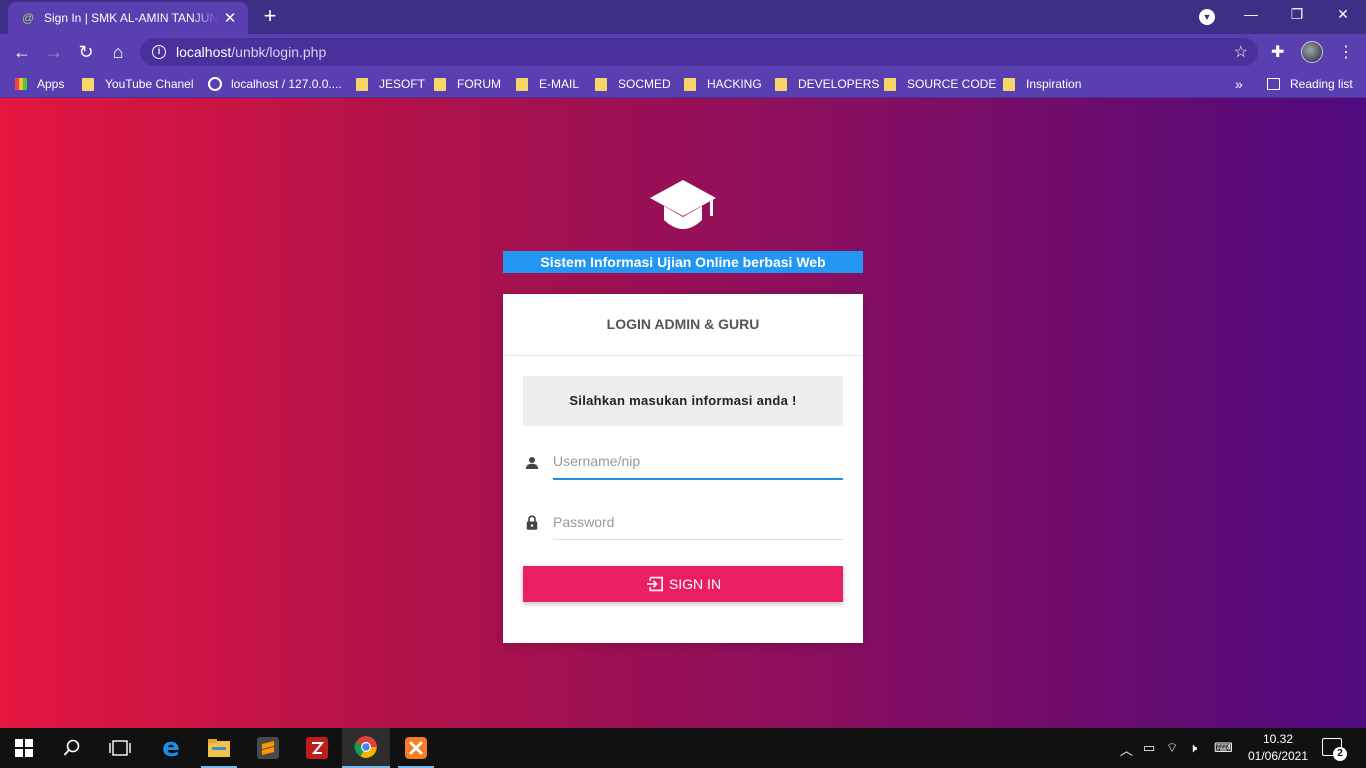 This screenshot has width=1366, height=768. What do you see at coordinates (131, 18) in the screenshot?
I see `tab-title: Sign In | SMK AL-AMIN TANJUNG` at bounding box center [131, 18].